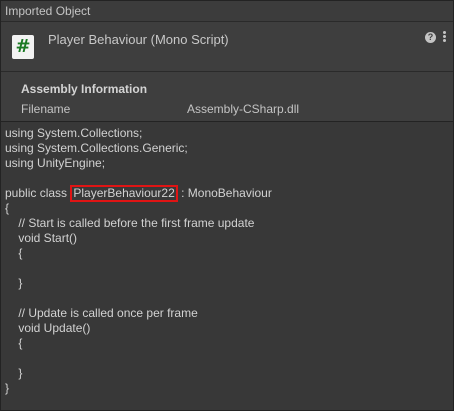 Image resolution: width=454 pixels, height=411 pixels. Describe the element at coordinates (74, 133) in the screenshot. I see `code-line: using System.Collections;` at that location.